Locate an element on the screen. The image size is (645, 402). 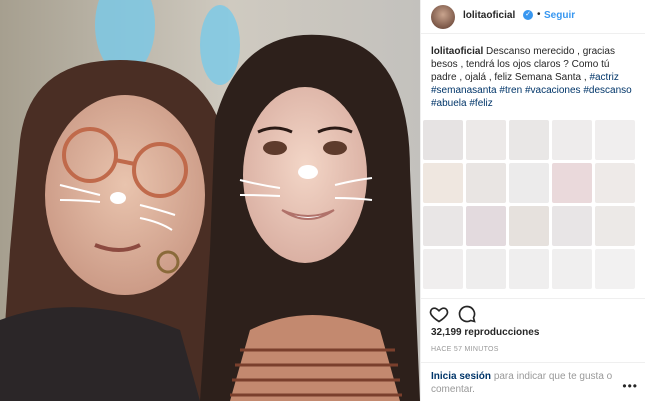
verified-badge-icon: ✓ is located at coordinates (528, 15).